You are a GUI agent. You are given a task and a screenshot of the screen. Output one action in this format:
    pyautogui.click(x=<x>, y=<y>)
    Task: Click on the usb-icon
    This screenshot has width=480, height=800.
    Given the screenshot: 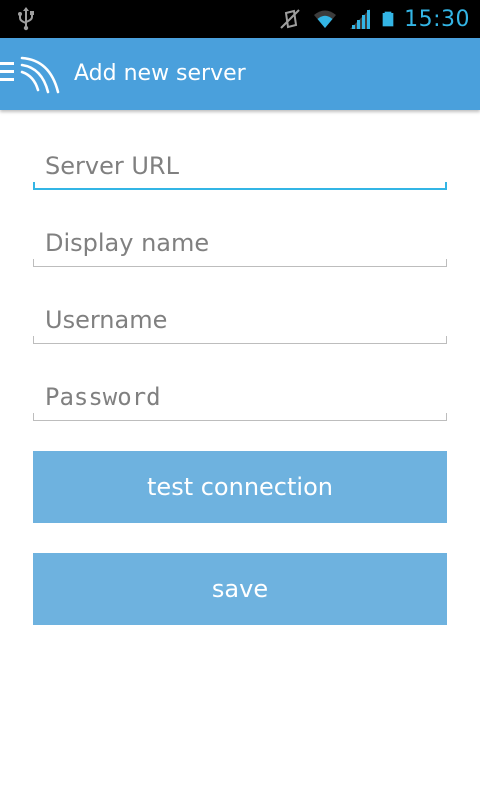 What is the action you would take?
    pyautogui.click(x=26, y=19)
    